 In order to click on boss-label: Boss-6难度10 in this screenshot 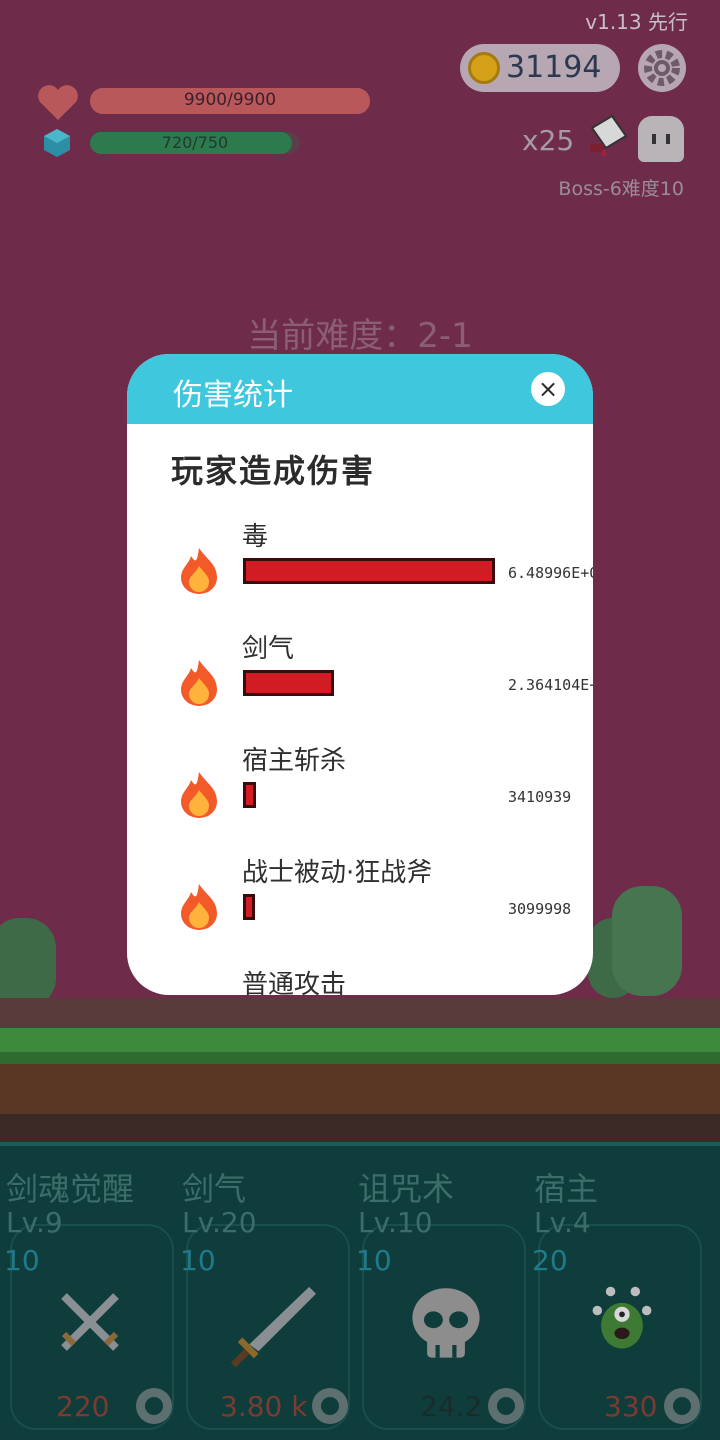, I will do `click(621, 189)`.